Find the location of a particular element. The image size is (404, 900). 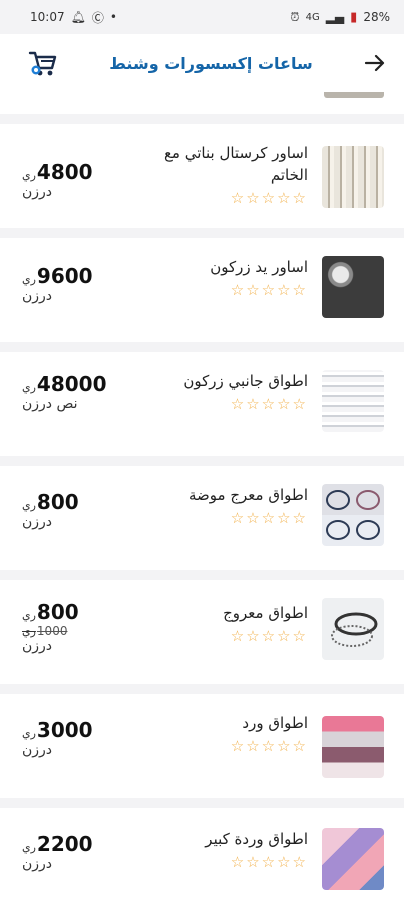

product-card: اطواق ورد ☆ ☆ ☆ ☆ ☆ ري 3000 درزن is located at coordinates (202, 746).